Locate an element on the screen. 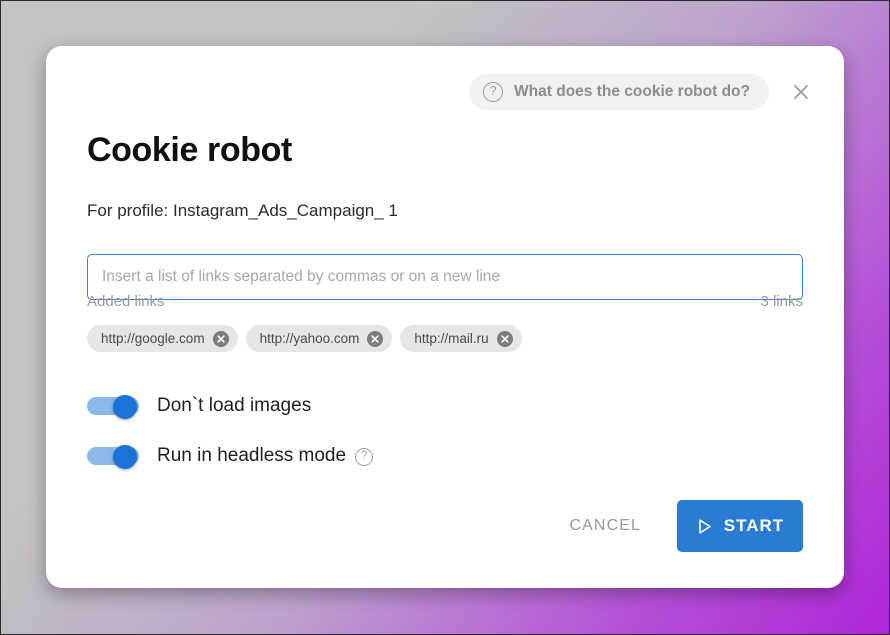 This screenshot has width=890, height=635. added-links-label: Added links is located at coordinates (126, 301).